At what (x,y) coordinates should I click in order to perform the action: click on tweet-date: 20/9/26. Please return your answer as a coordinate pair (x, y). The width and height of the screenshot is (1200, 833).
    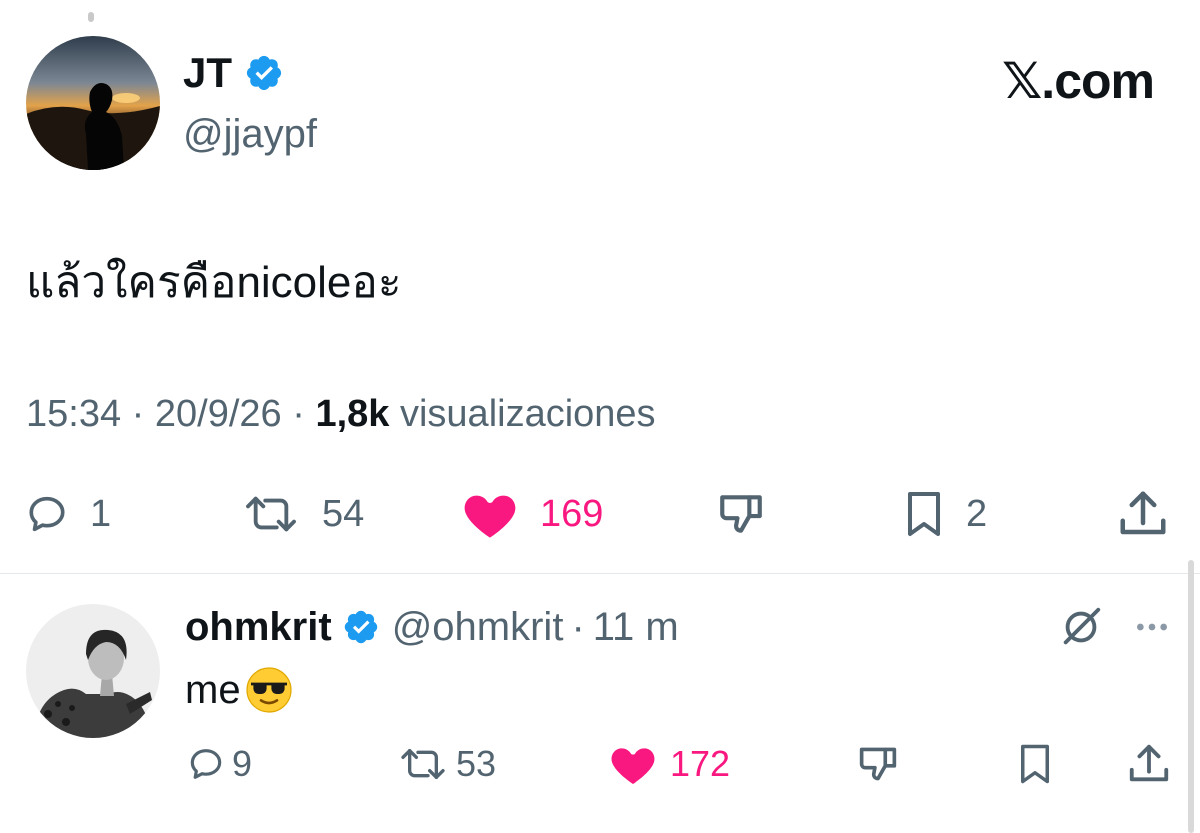
    Looking at the image, I should click on (218, 414).